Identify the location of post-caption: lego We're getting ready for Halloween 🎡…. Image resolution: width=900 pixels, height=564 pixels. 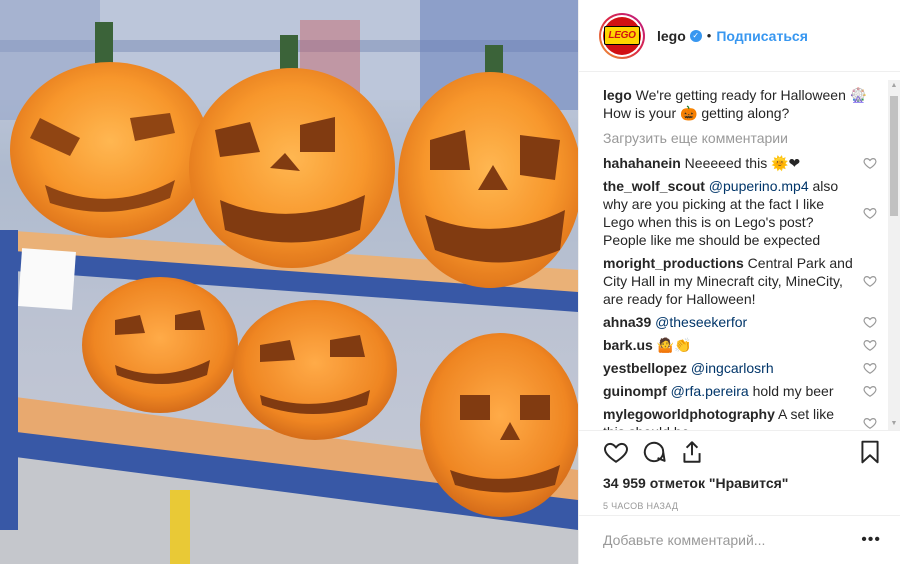
(740, 104).